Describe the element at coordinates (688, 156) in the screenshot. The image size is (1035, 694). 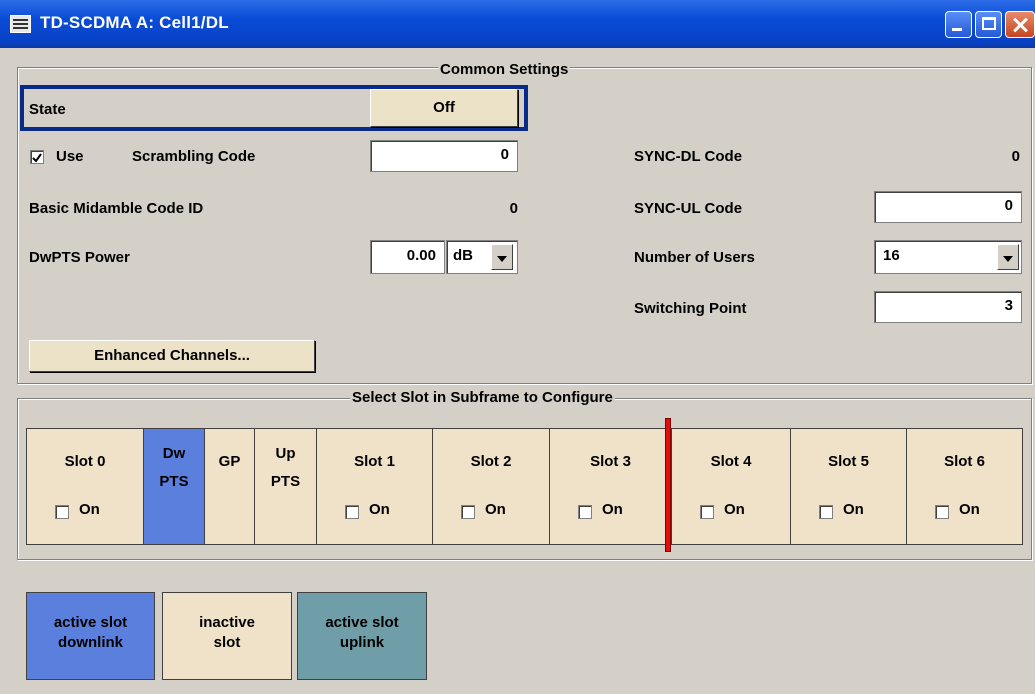
I see `sync-dl-code-label: SYNC-DL Code` at that location.